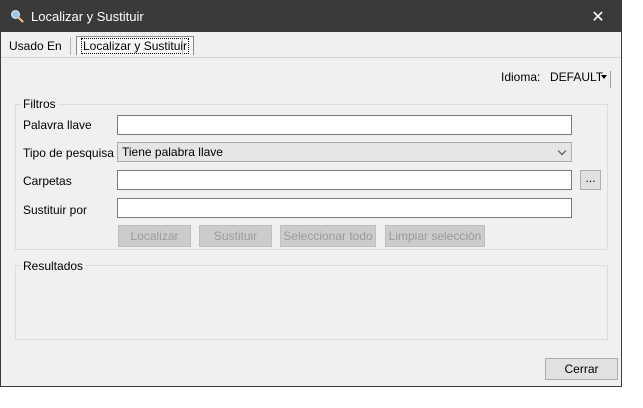 The height and width of the screenshot is (408, 643). What do you see at coordinates (344, 125) in the screenshot?
I see `keyword-input` at bounding box center [344, 125].